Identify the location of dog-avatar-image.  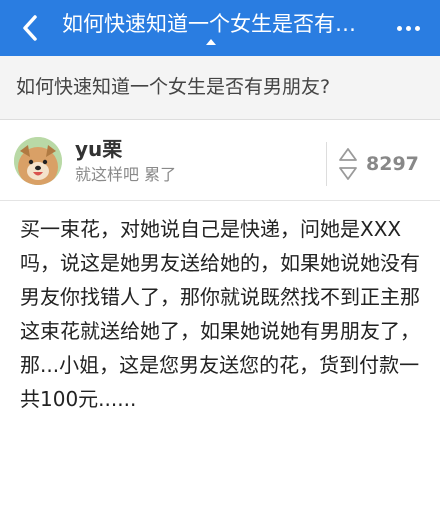
(38, 161).